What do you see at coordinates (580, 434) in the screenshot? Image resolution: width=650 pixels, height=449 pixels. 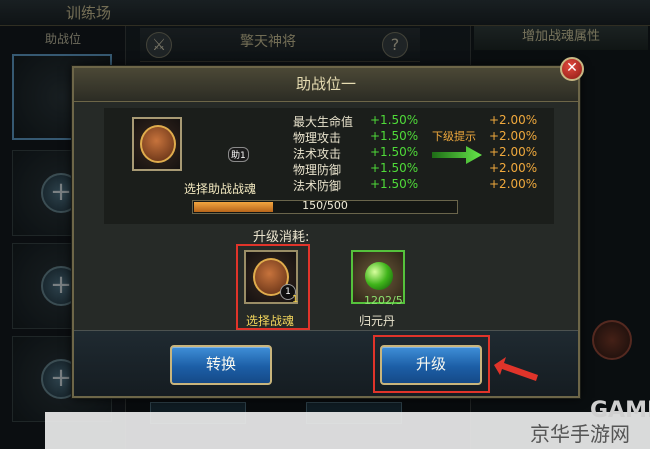 I see `watermark: 京华手游网` at bounding box center [580, 434].